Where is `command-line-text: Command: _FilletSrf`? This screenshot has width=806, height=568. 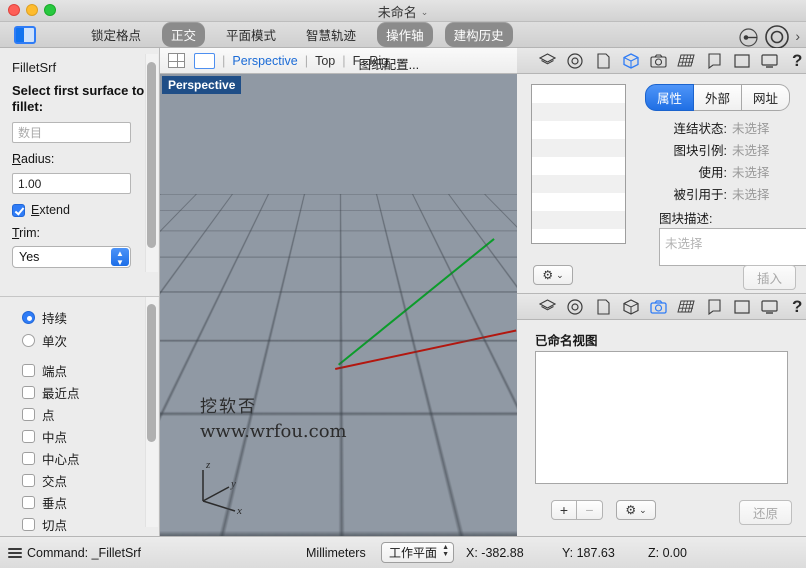 command-line-text: Command: _FilletSrf is located at coordinates (84, 553).